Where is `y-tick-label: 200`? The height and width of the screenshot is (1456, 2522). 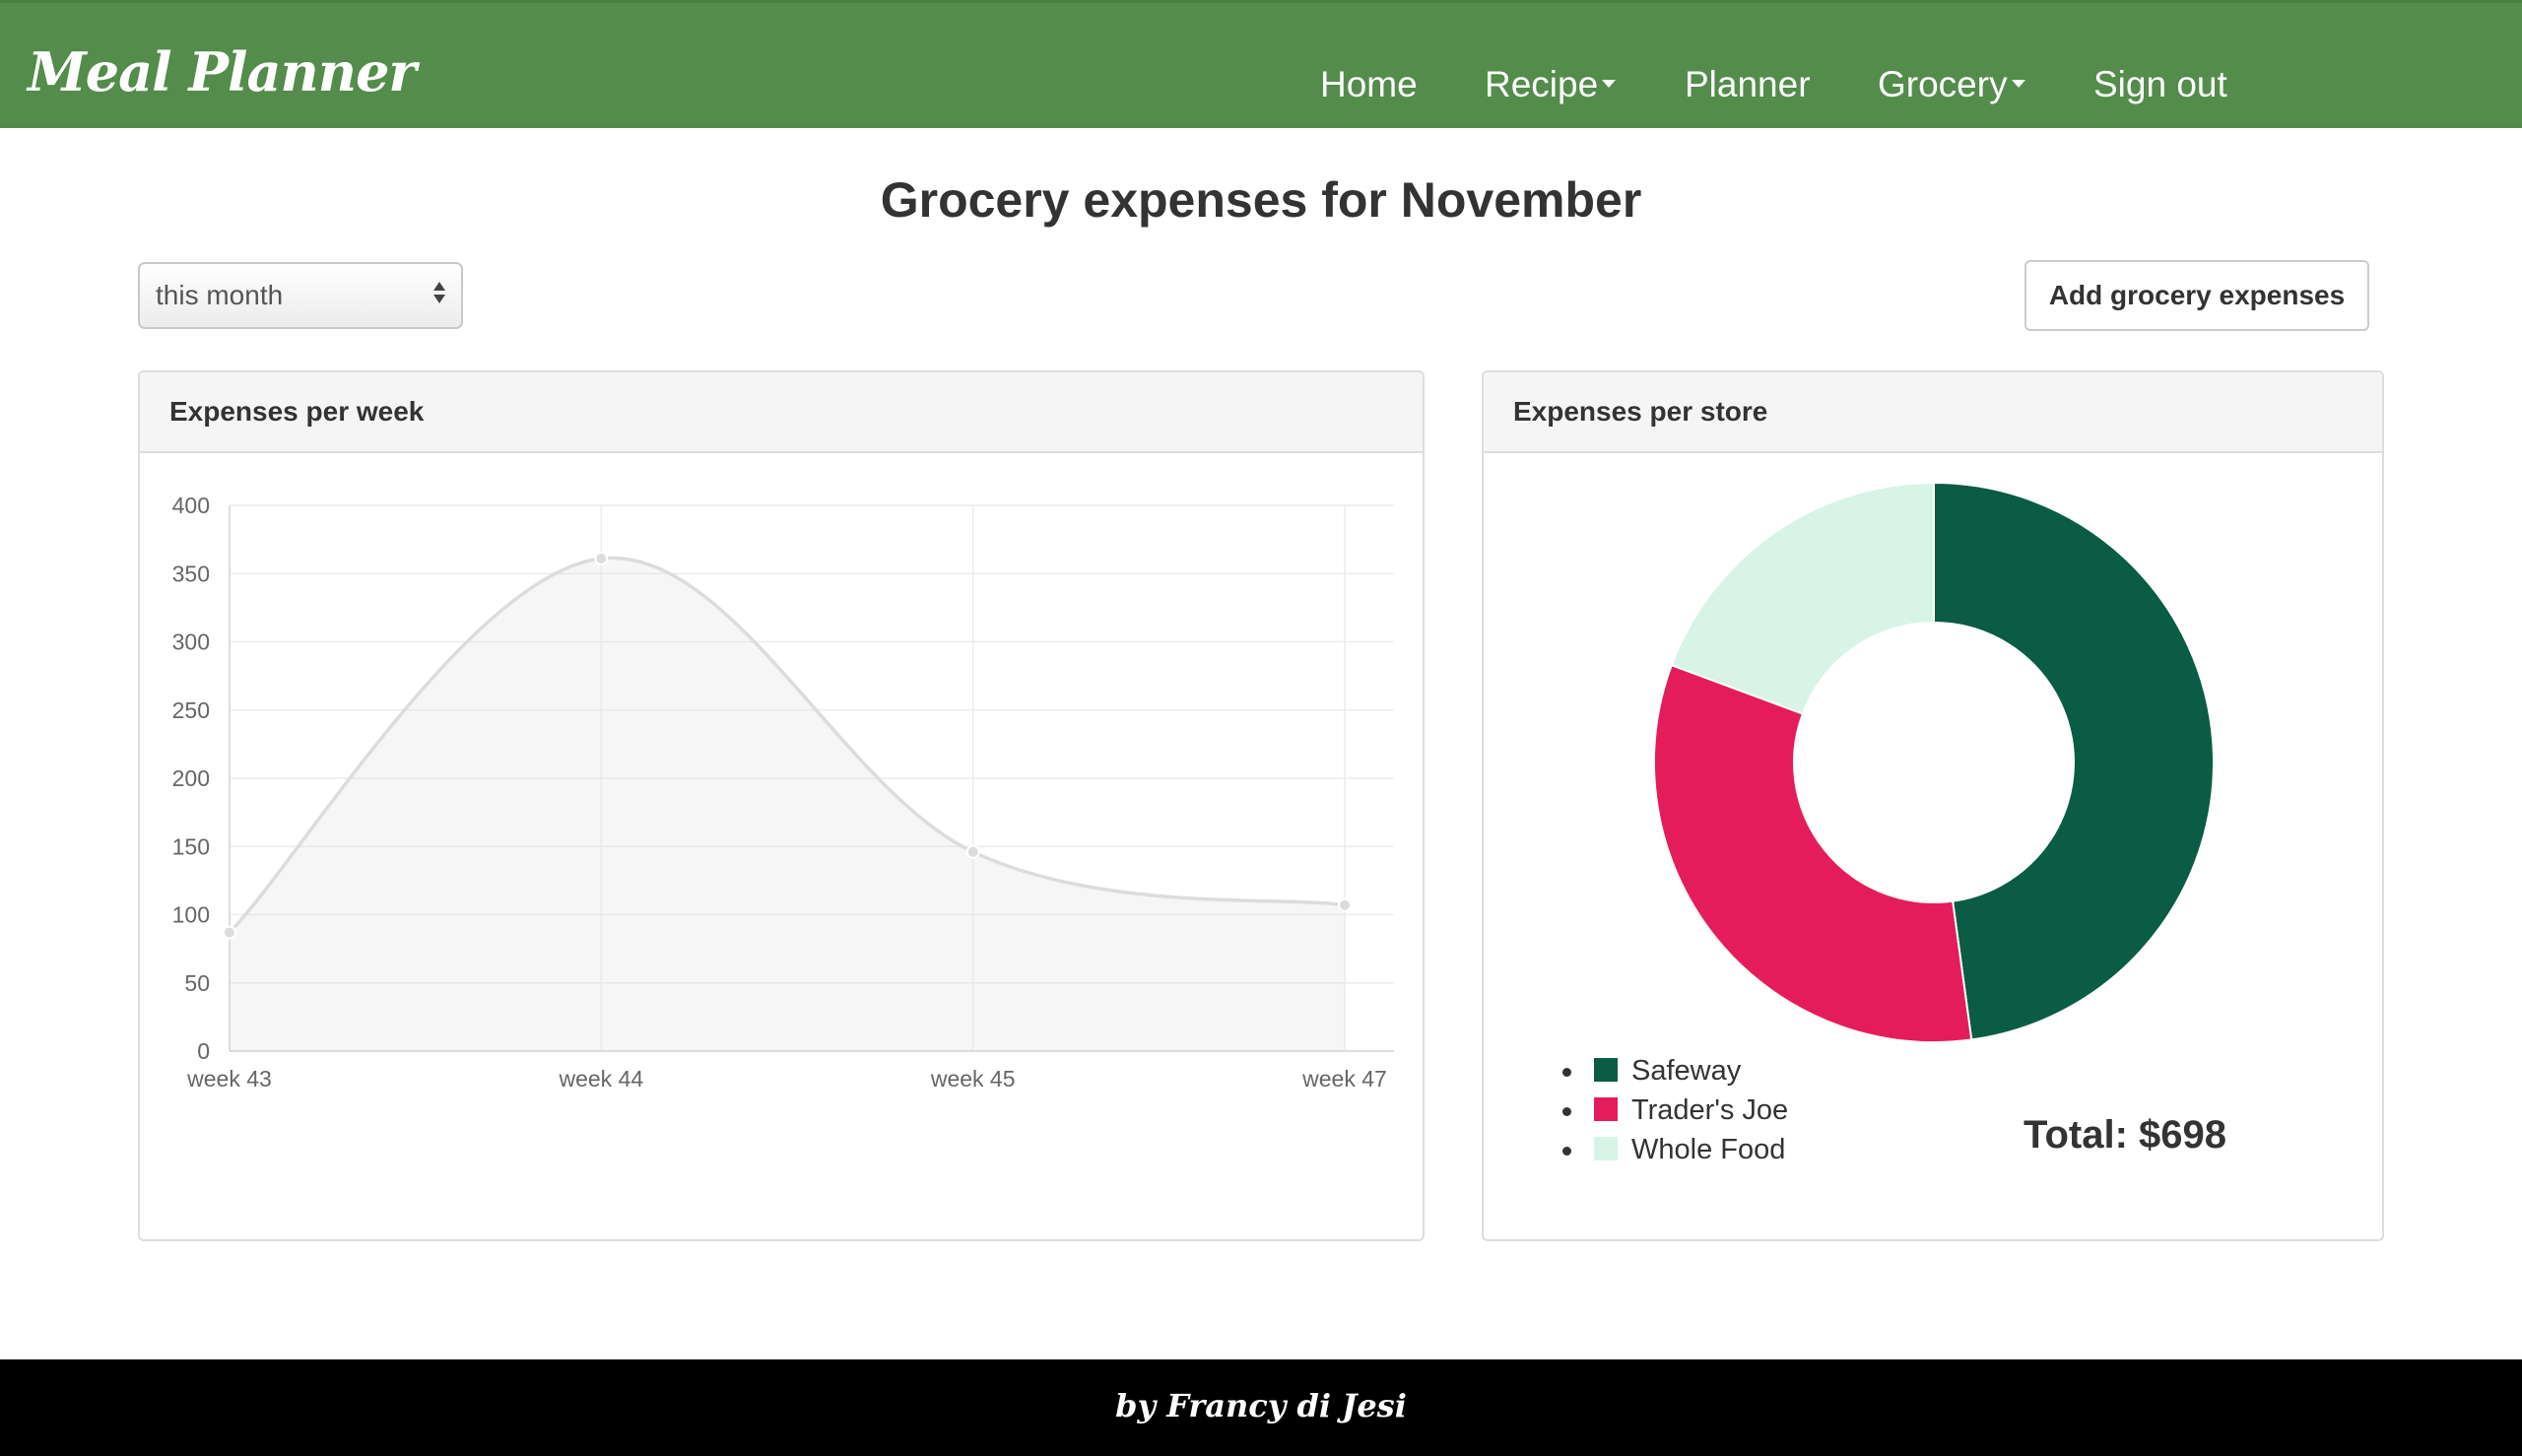
y-tick-label: 200 is located at coordinates (191, 778).